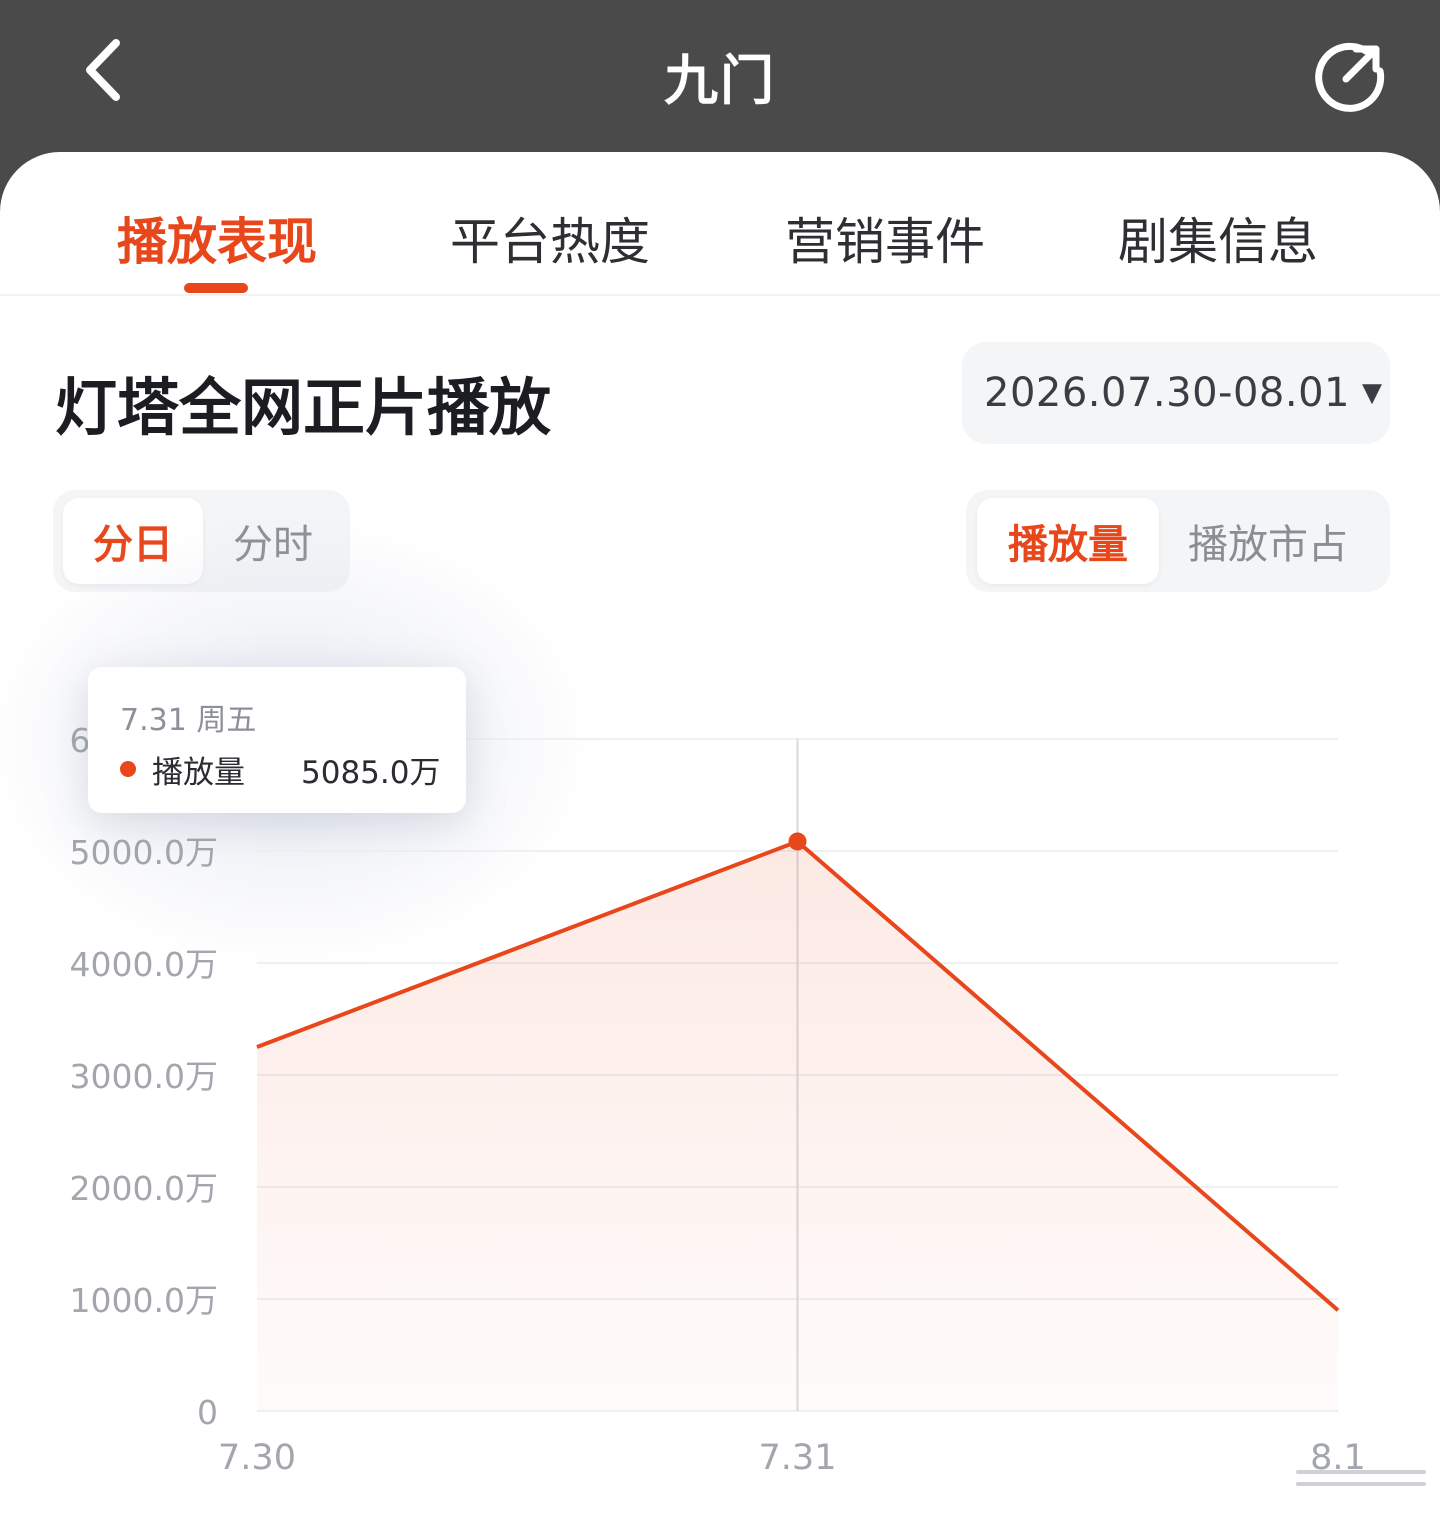  I want to click on tooltip-series-label: 播放量, so click(198, 773).